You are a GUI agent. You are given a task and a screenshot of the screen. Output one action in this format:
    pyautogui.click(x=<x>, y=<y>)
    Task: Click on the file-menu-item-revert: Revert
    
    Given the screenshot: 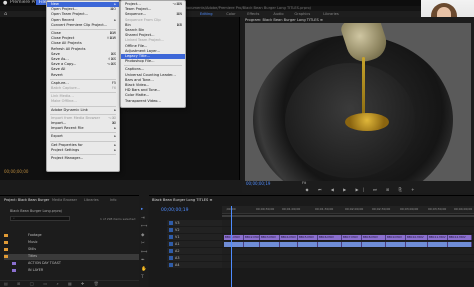 What is the action you would take?
    pyautogui.click(x=83, y=75)
    